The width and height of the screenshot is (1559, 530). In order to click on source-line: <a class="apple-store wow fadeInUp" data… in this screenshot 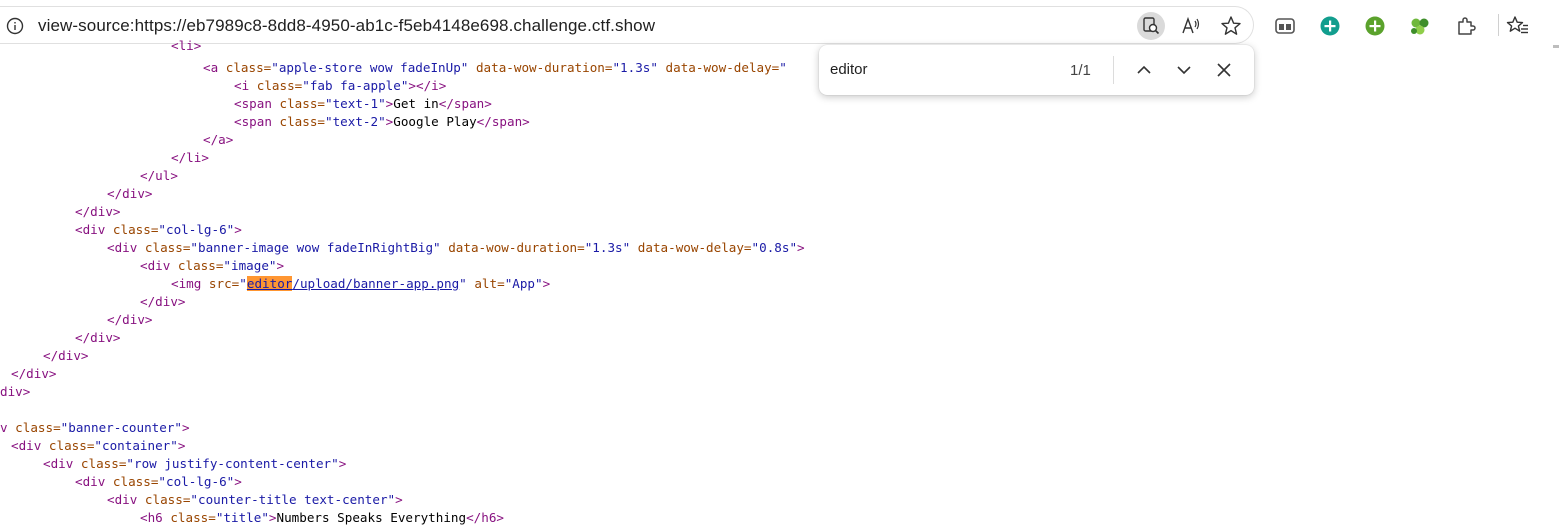, I will do `click(495, 67)`.